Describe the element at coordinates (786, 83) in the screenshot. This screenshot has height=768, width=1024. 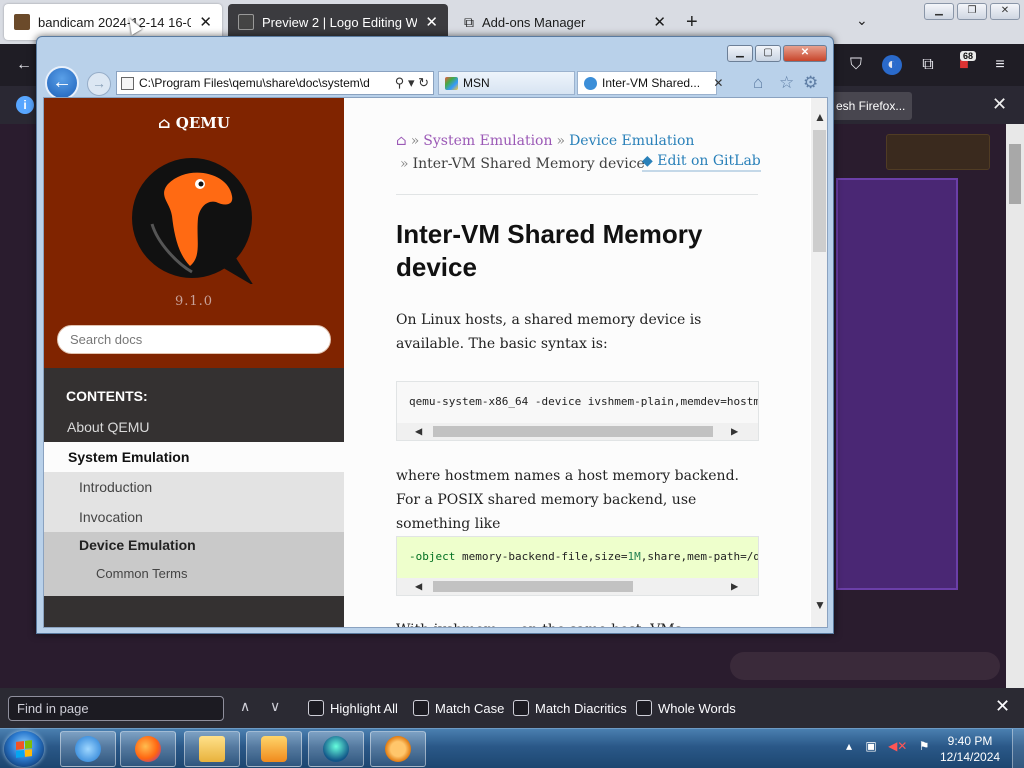
I see `favorites-star-icon: ☆` at that location.